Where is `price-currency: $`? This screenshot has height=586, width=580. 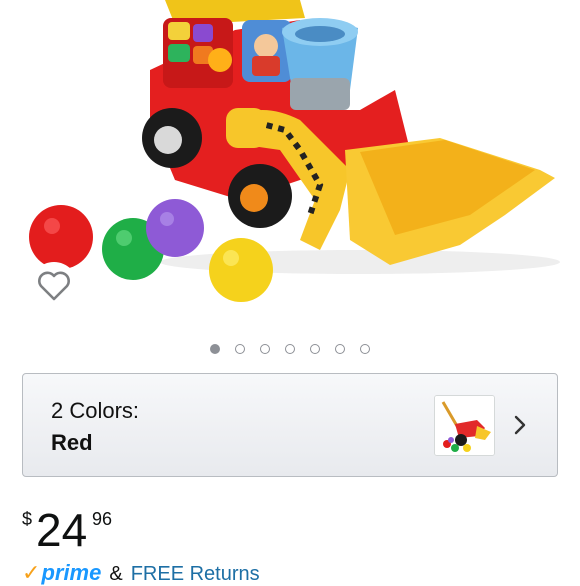
price-currency: $ is located at coordinates (27, 519).